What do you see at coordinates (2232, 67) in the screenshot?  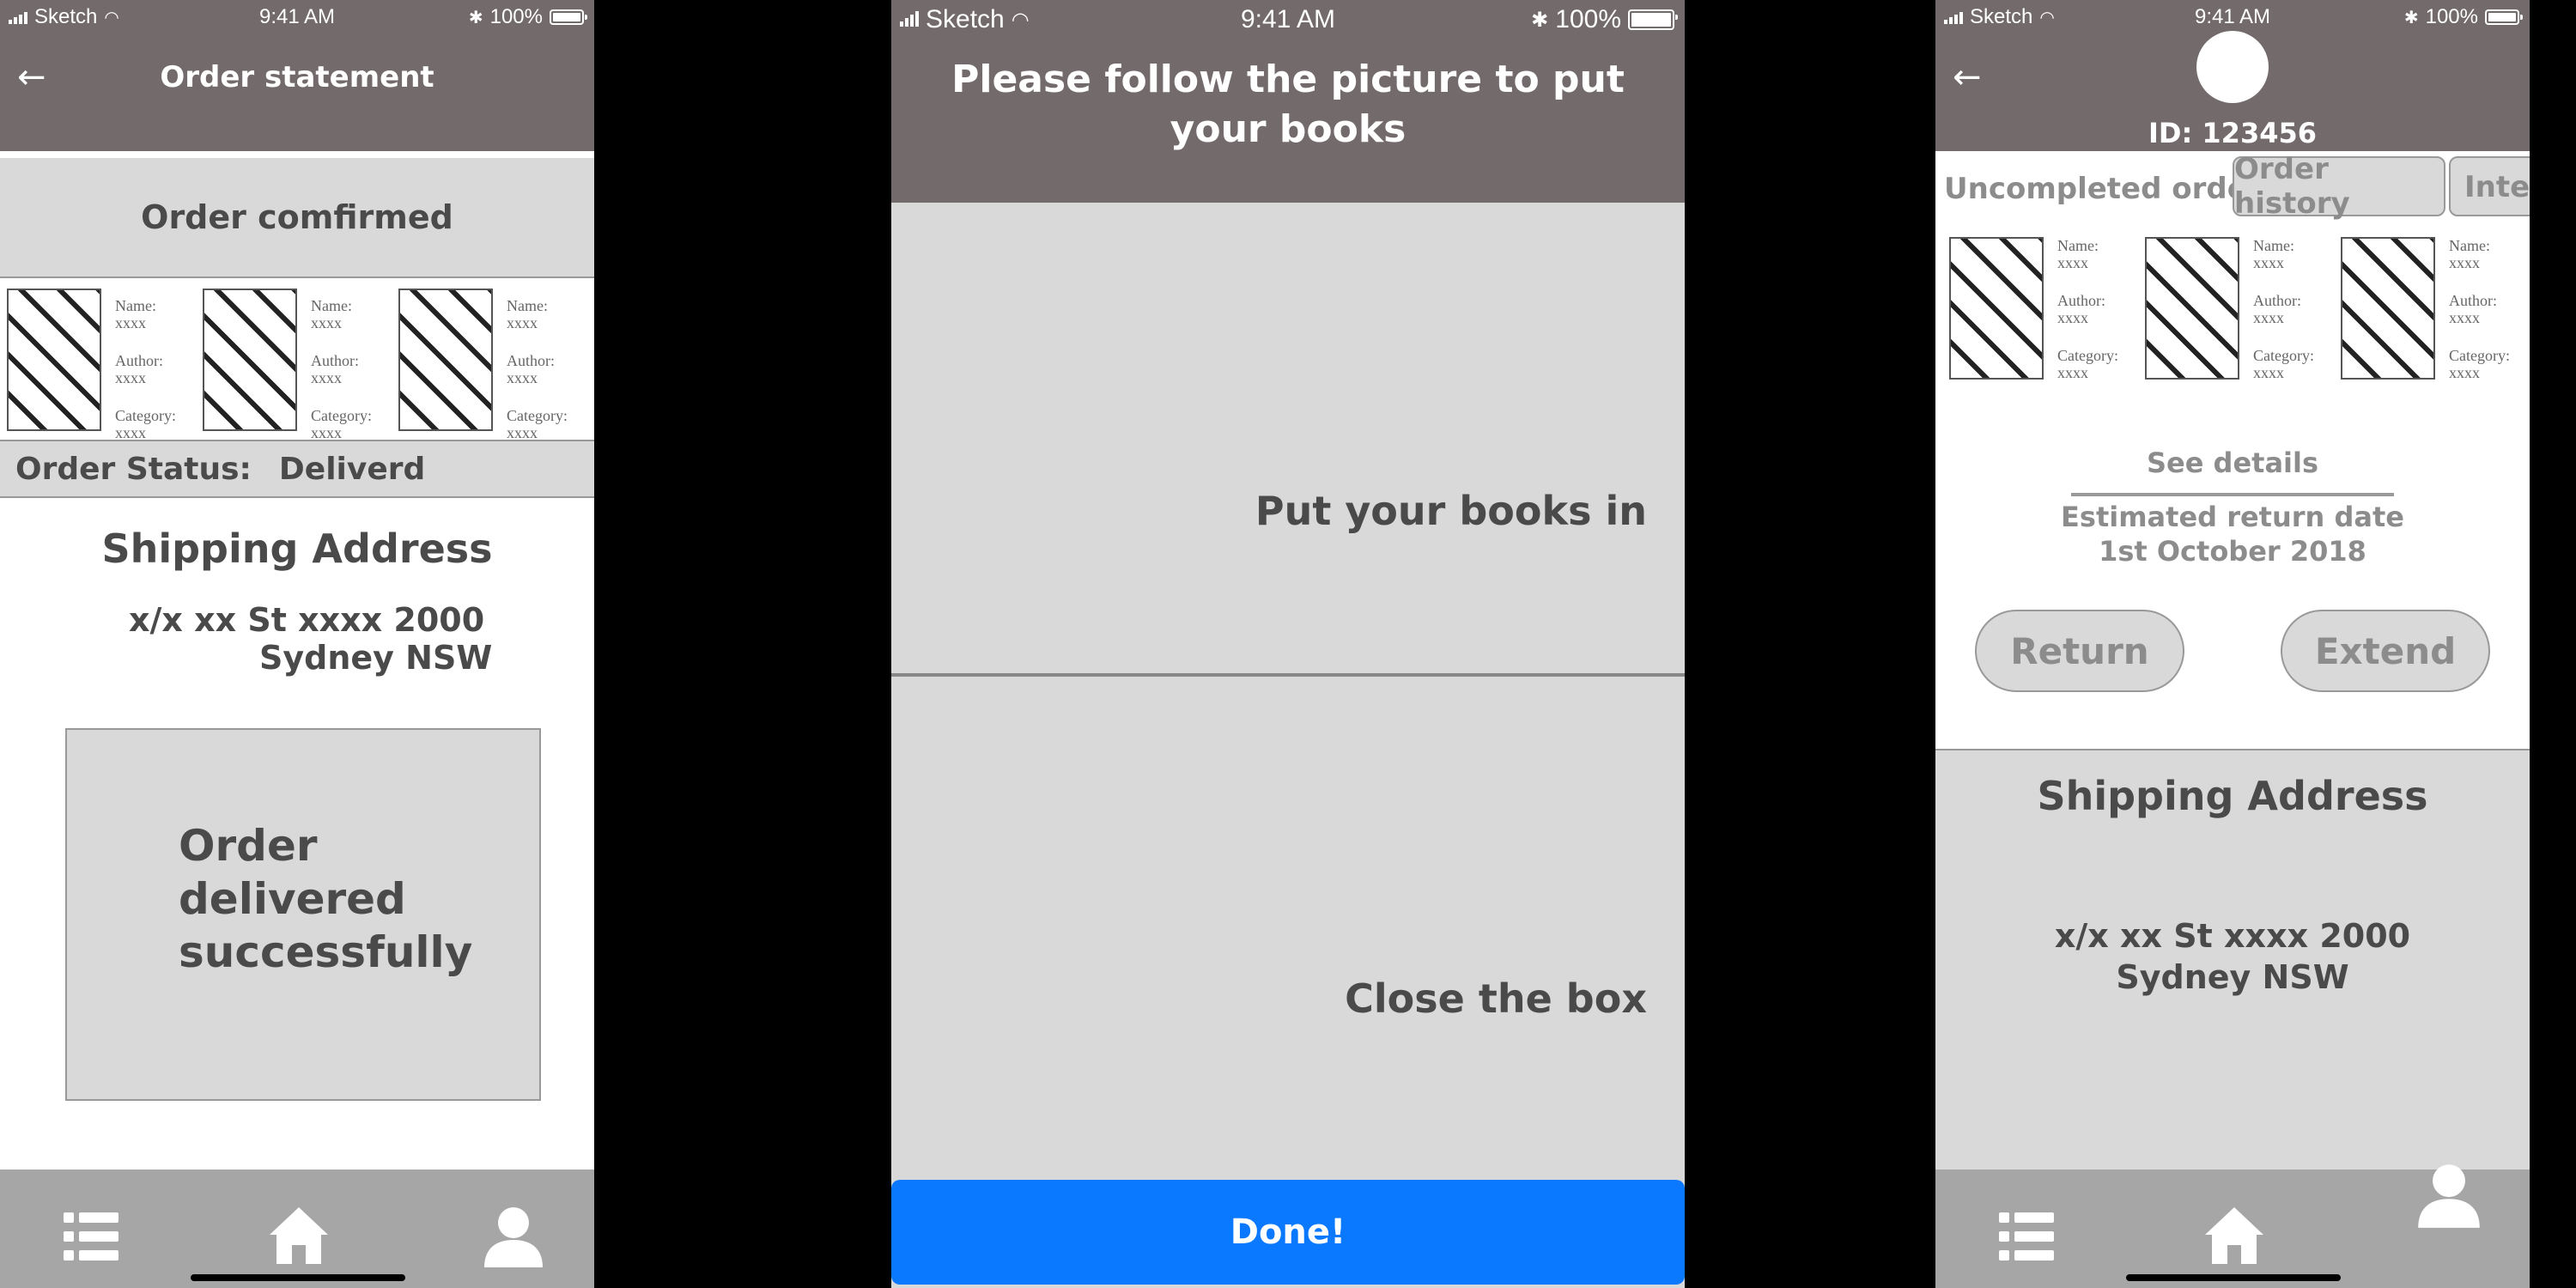 I see `avatar` at bounding box center [2232, 67].